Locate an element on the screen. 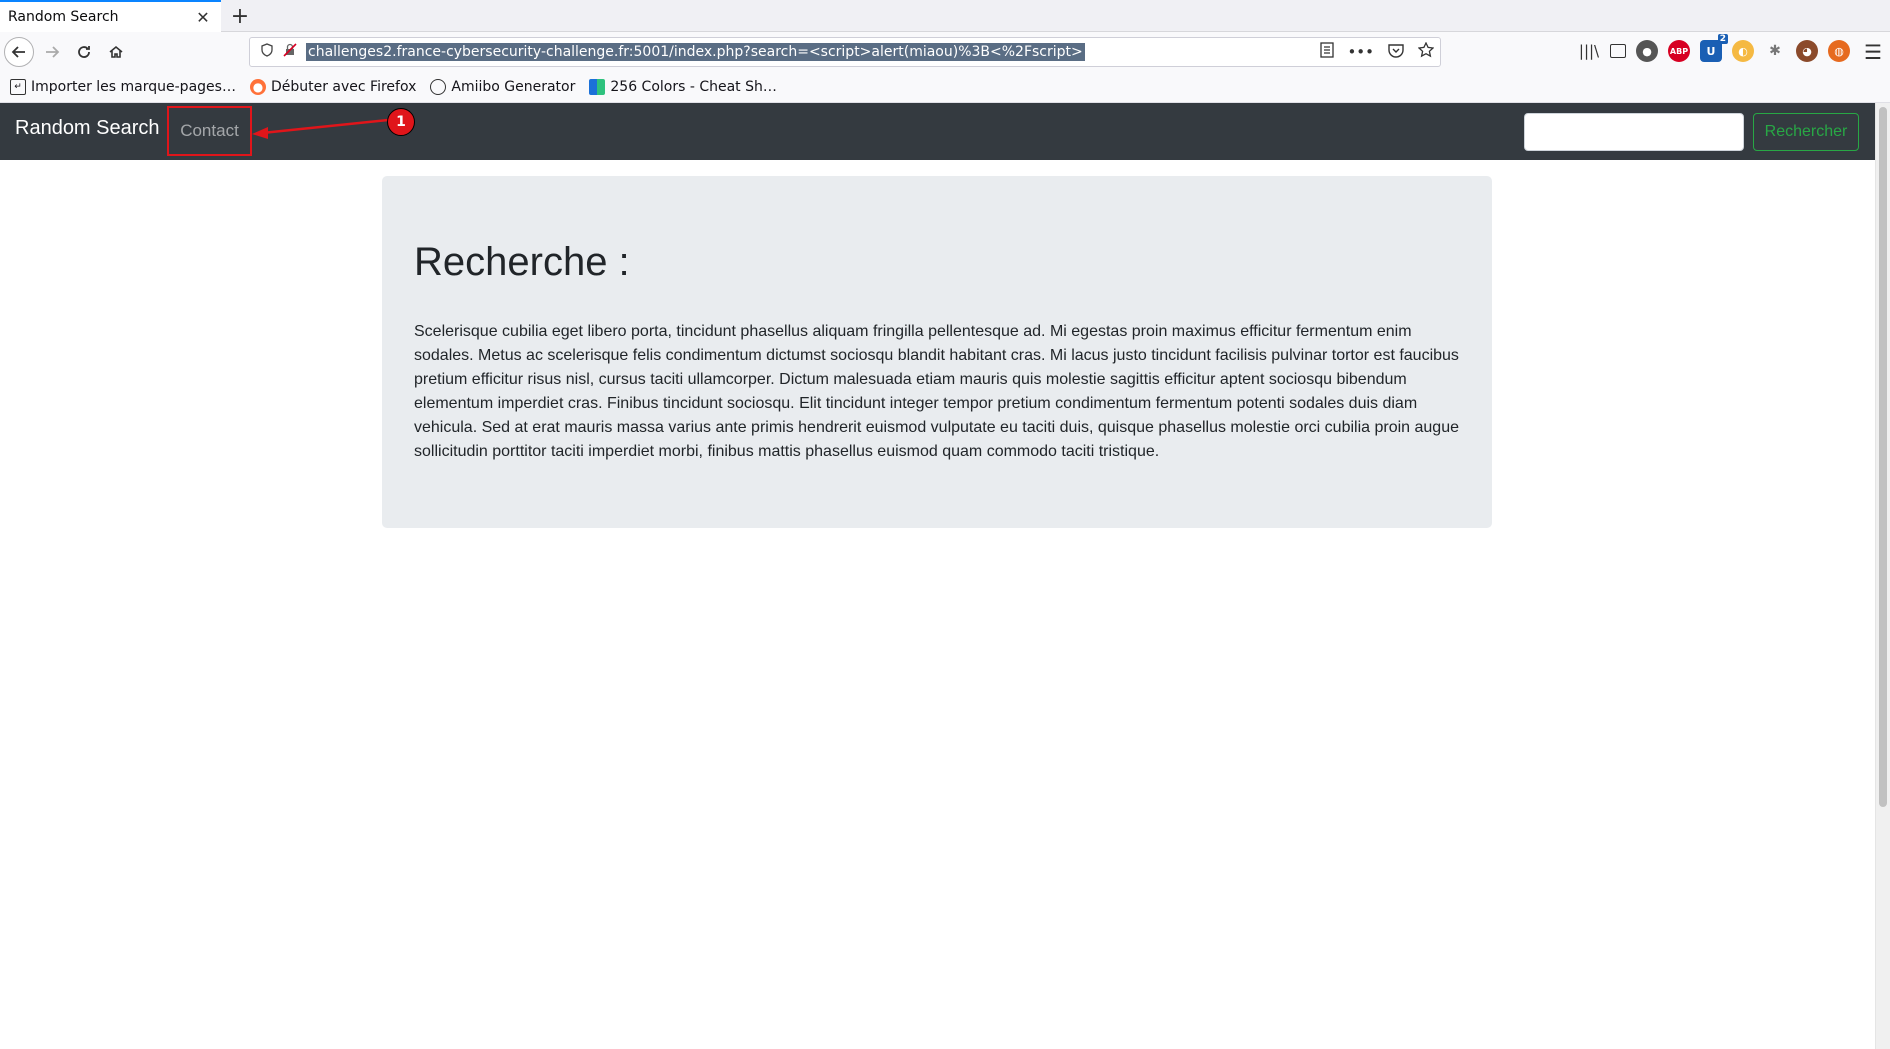  extensions-toolbar: |||\ ● ABP U2 ◐ ✱ ◕ ◍ is located at coordinates (1714, 48).